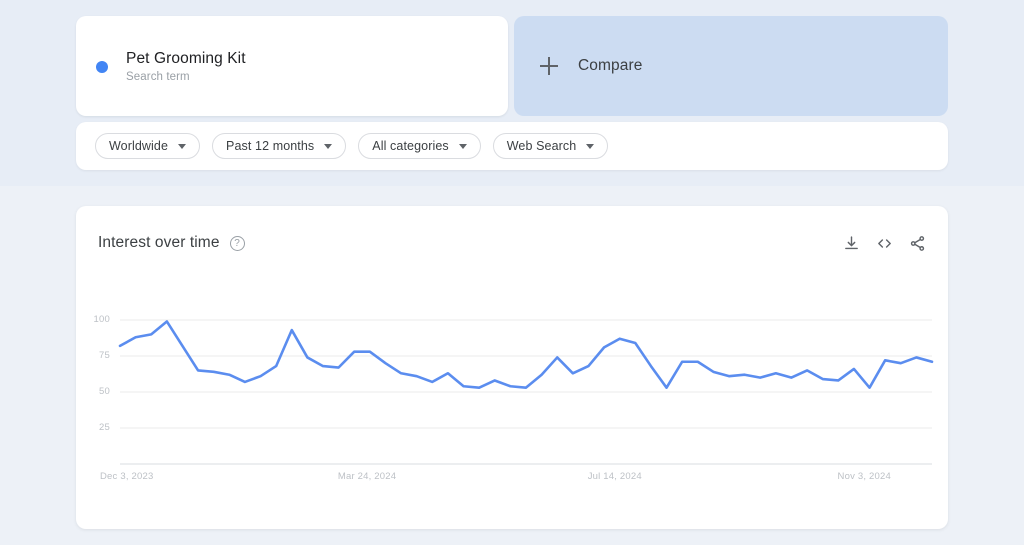 Image resolution: width=1024 pixels, height=545 pixels. Describe the element at coordinates (104, 427) in the screenshot. I see `y-tick-label: 25` at that location.